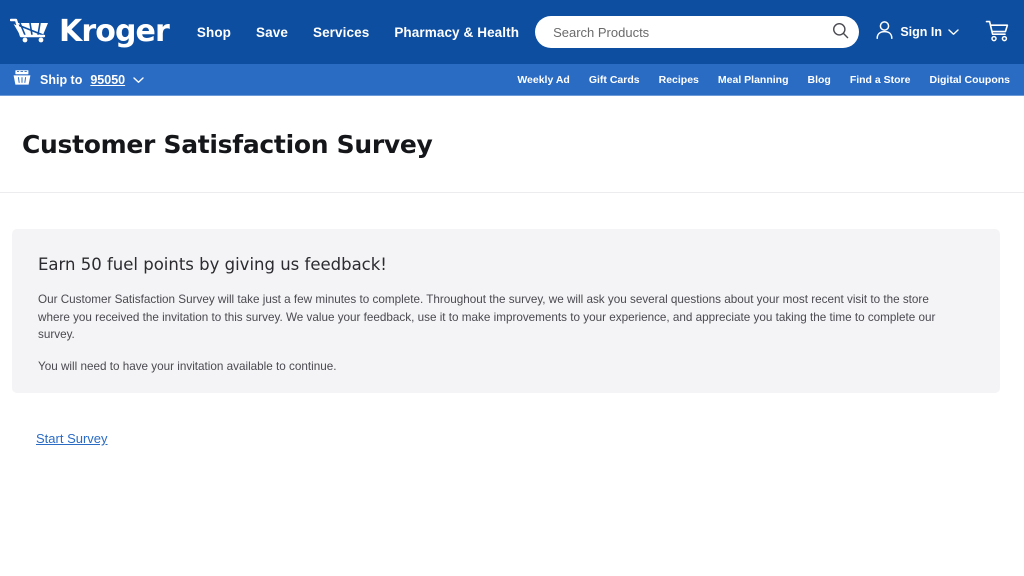 The width and height of the screenshot is (1024, 576). Describe the element at coordinates (61, 79) in the screenshot. I see `ship-to-prefix: Ship to` at that location.